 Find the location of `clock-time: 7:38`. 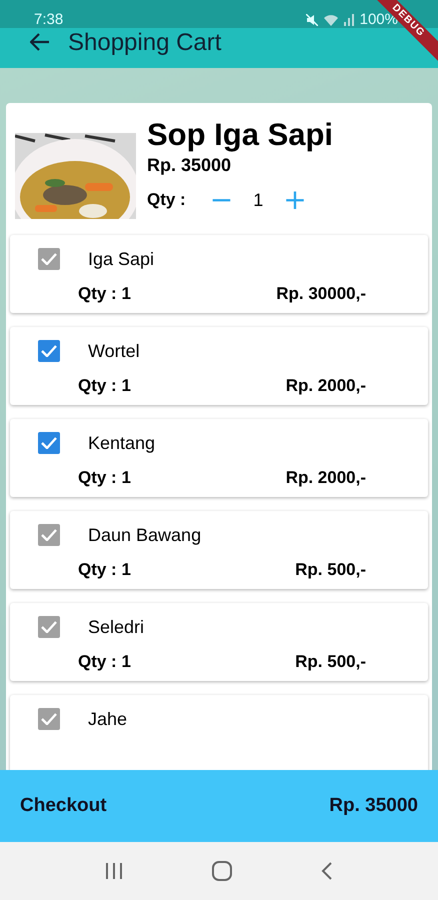

clock-time: 7:38 is located at coordinates (49, 19).